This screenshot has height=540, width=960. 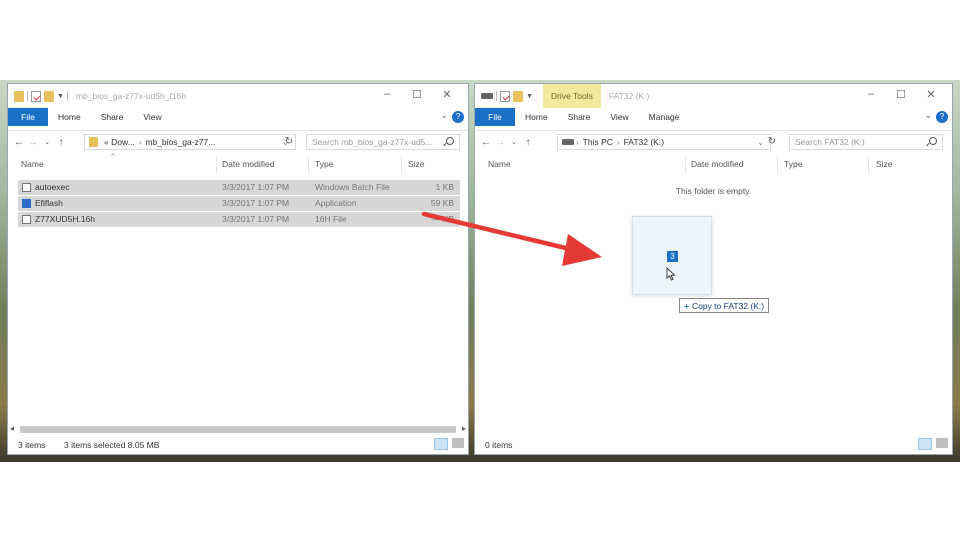 I want to click on file-type: Application, so click(x=336, y=203).